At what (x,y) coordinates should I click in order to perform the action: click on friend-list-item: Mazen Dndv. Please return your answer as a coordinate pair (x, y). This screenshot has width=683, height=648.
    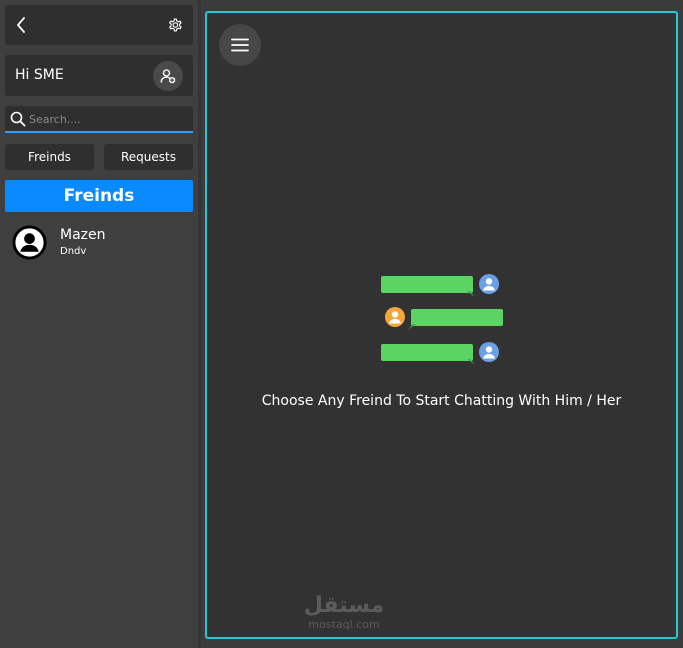
    Looking at the image, I should click on (99, 242).